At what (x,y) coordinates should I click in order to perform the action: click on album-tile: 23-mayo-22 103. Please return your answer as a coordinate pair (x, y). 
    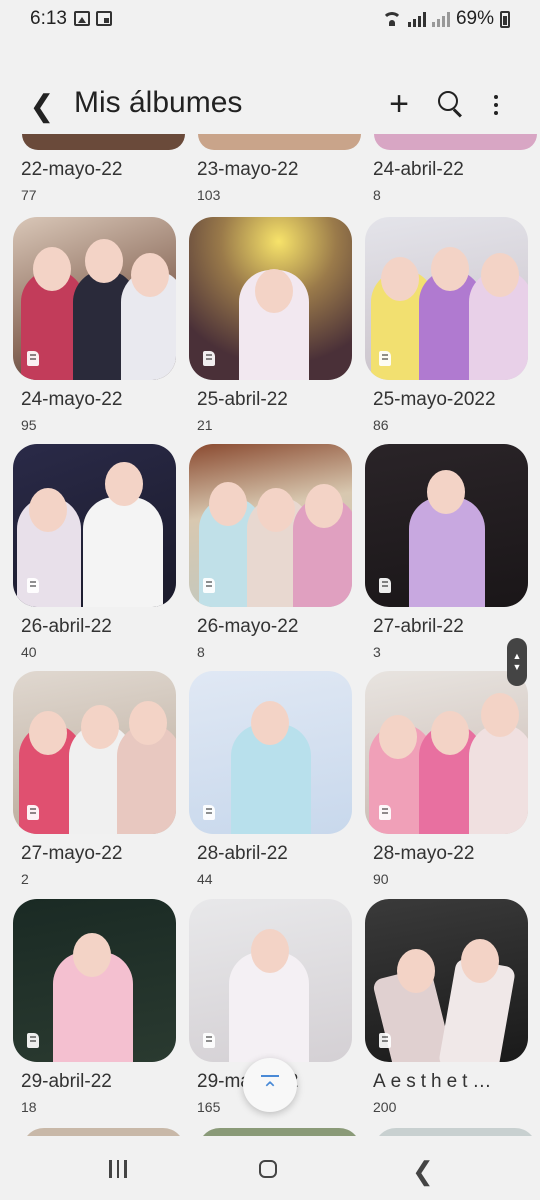
    Looking at the image, I should click on (270, 176).